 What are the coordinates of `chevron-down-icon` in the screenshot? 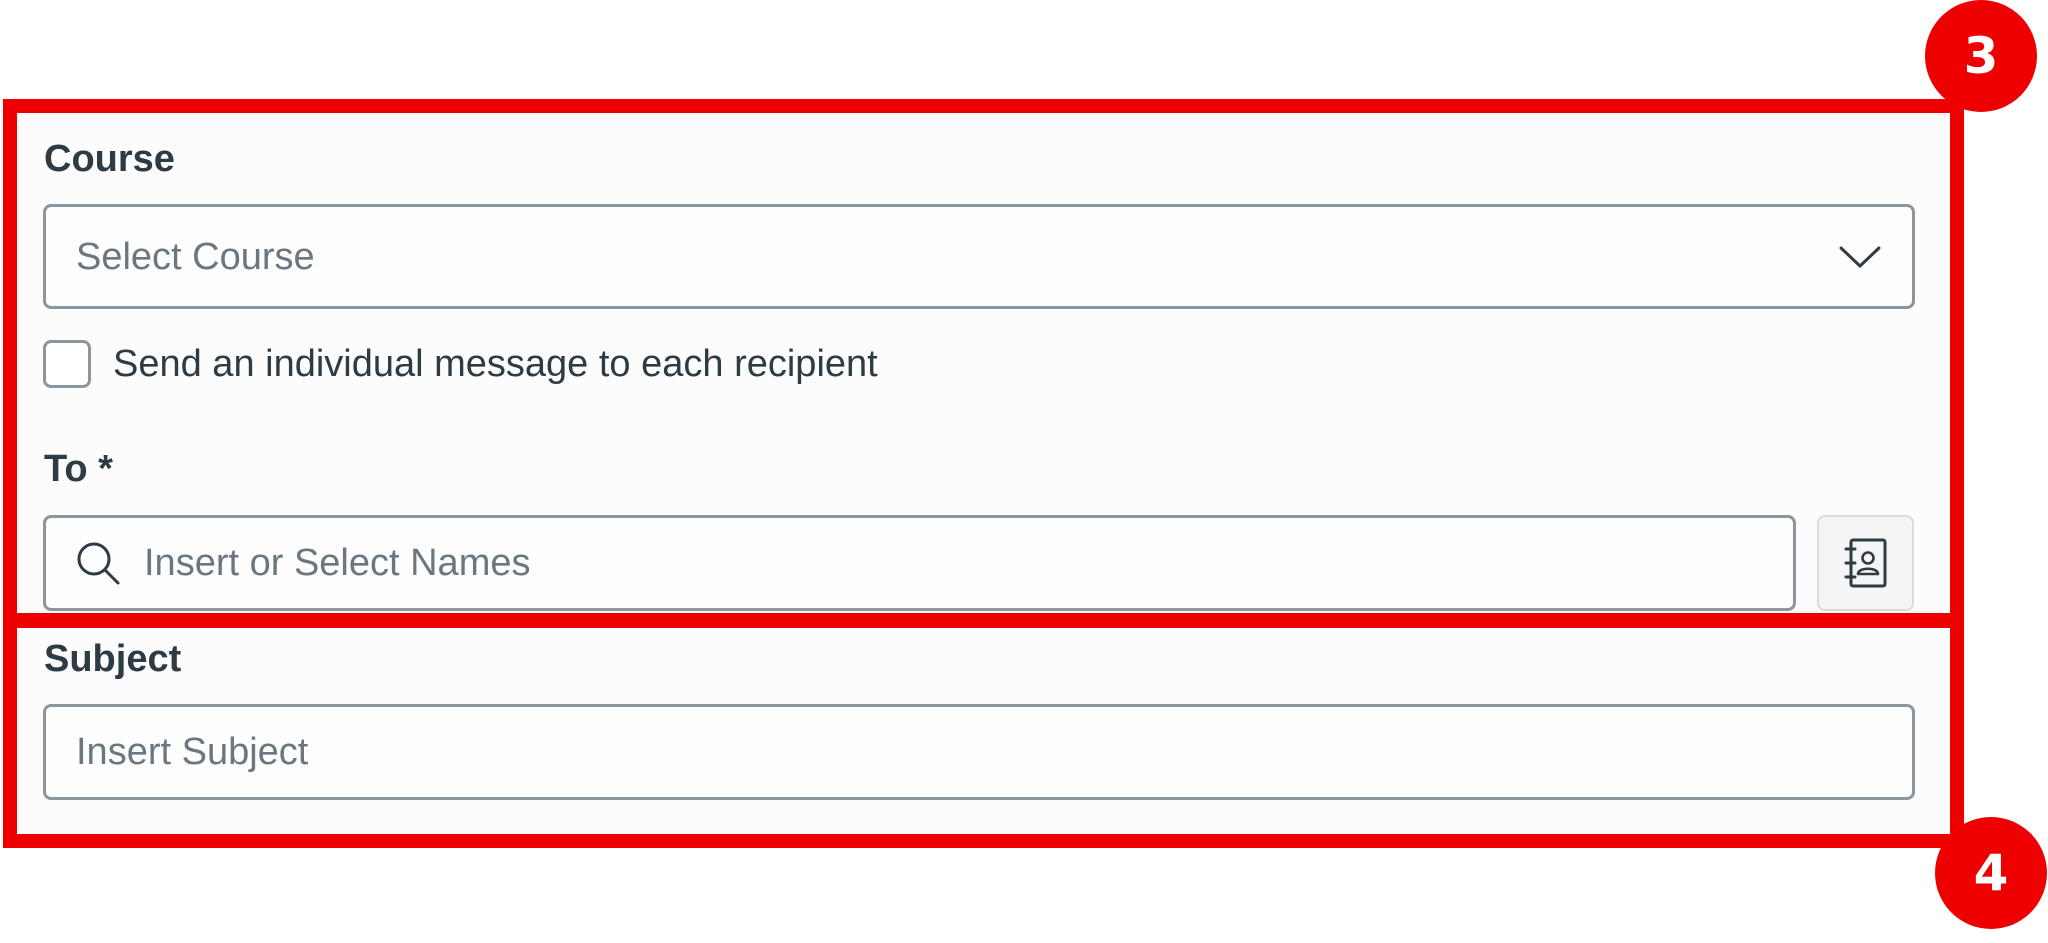 It's located at (1860, 256).